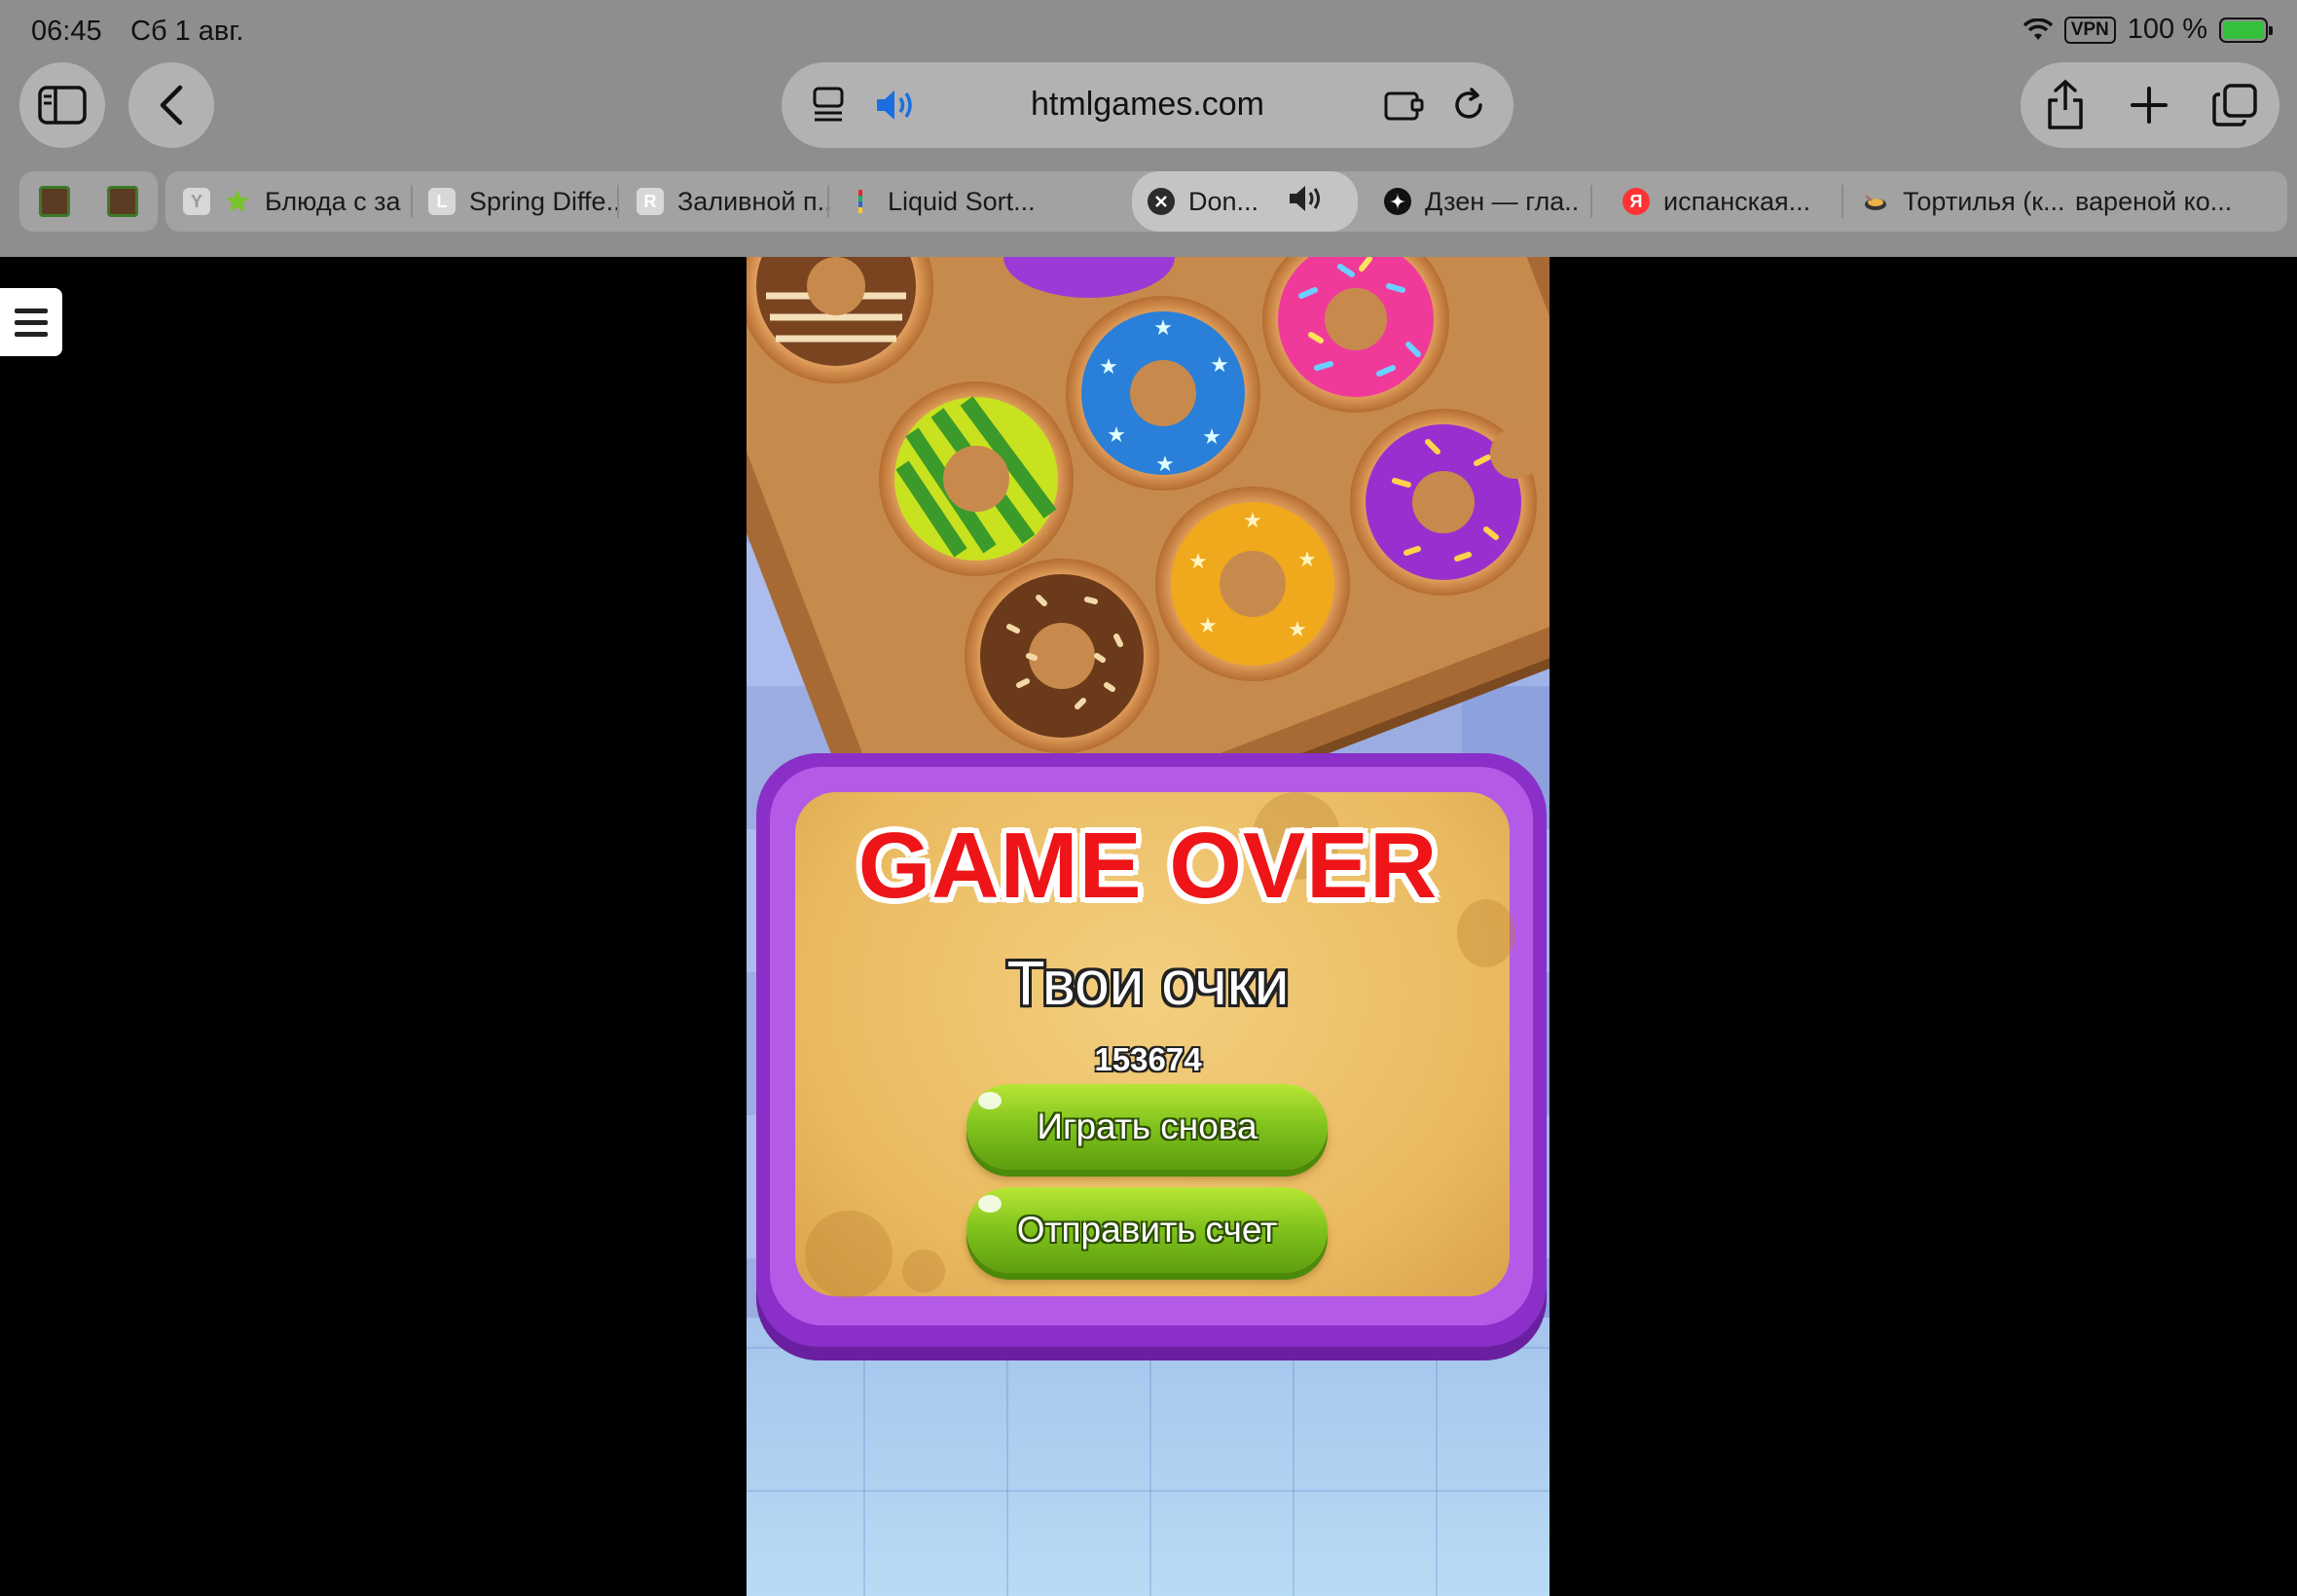 The width and height of the screenshot is (2297, 1596). What do you see at coordinates (1636, 202) in the screenshot?
I see `yandex-favicon-icon: Я` at bounding box center [1636, 202].